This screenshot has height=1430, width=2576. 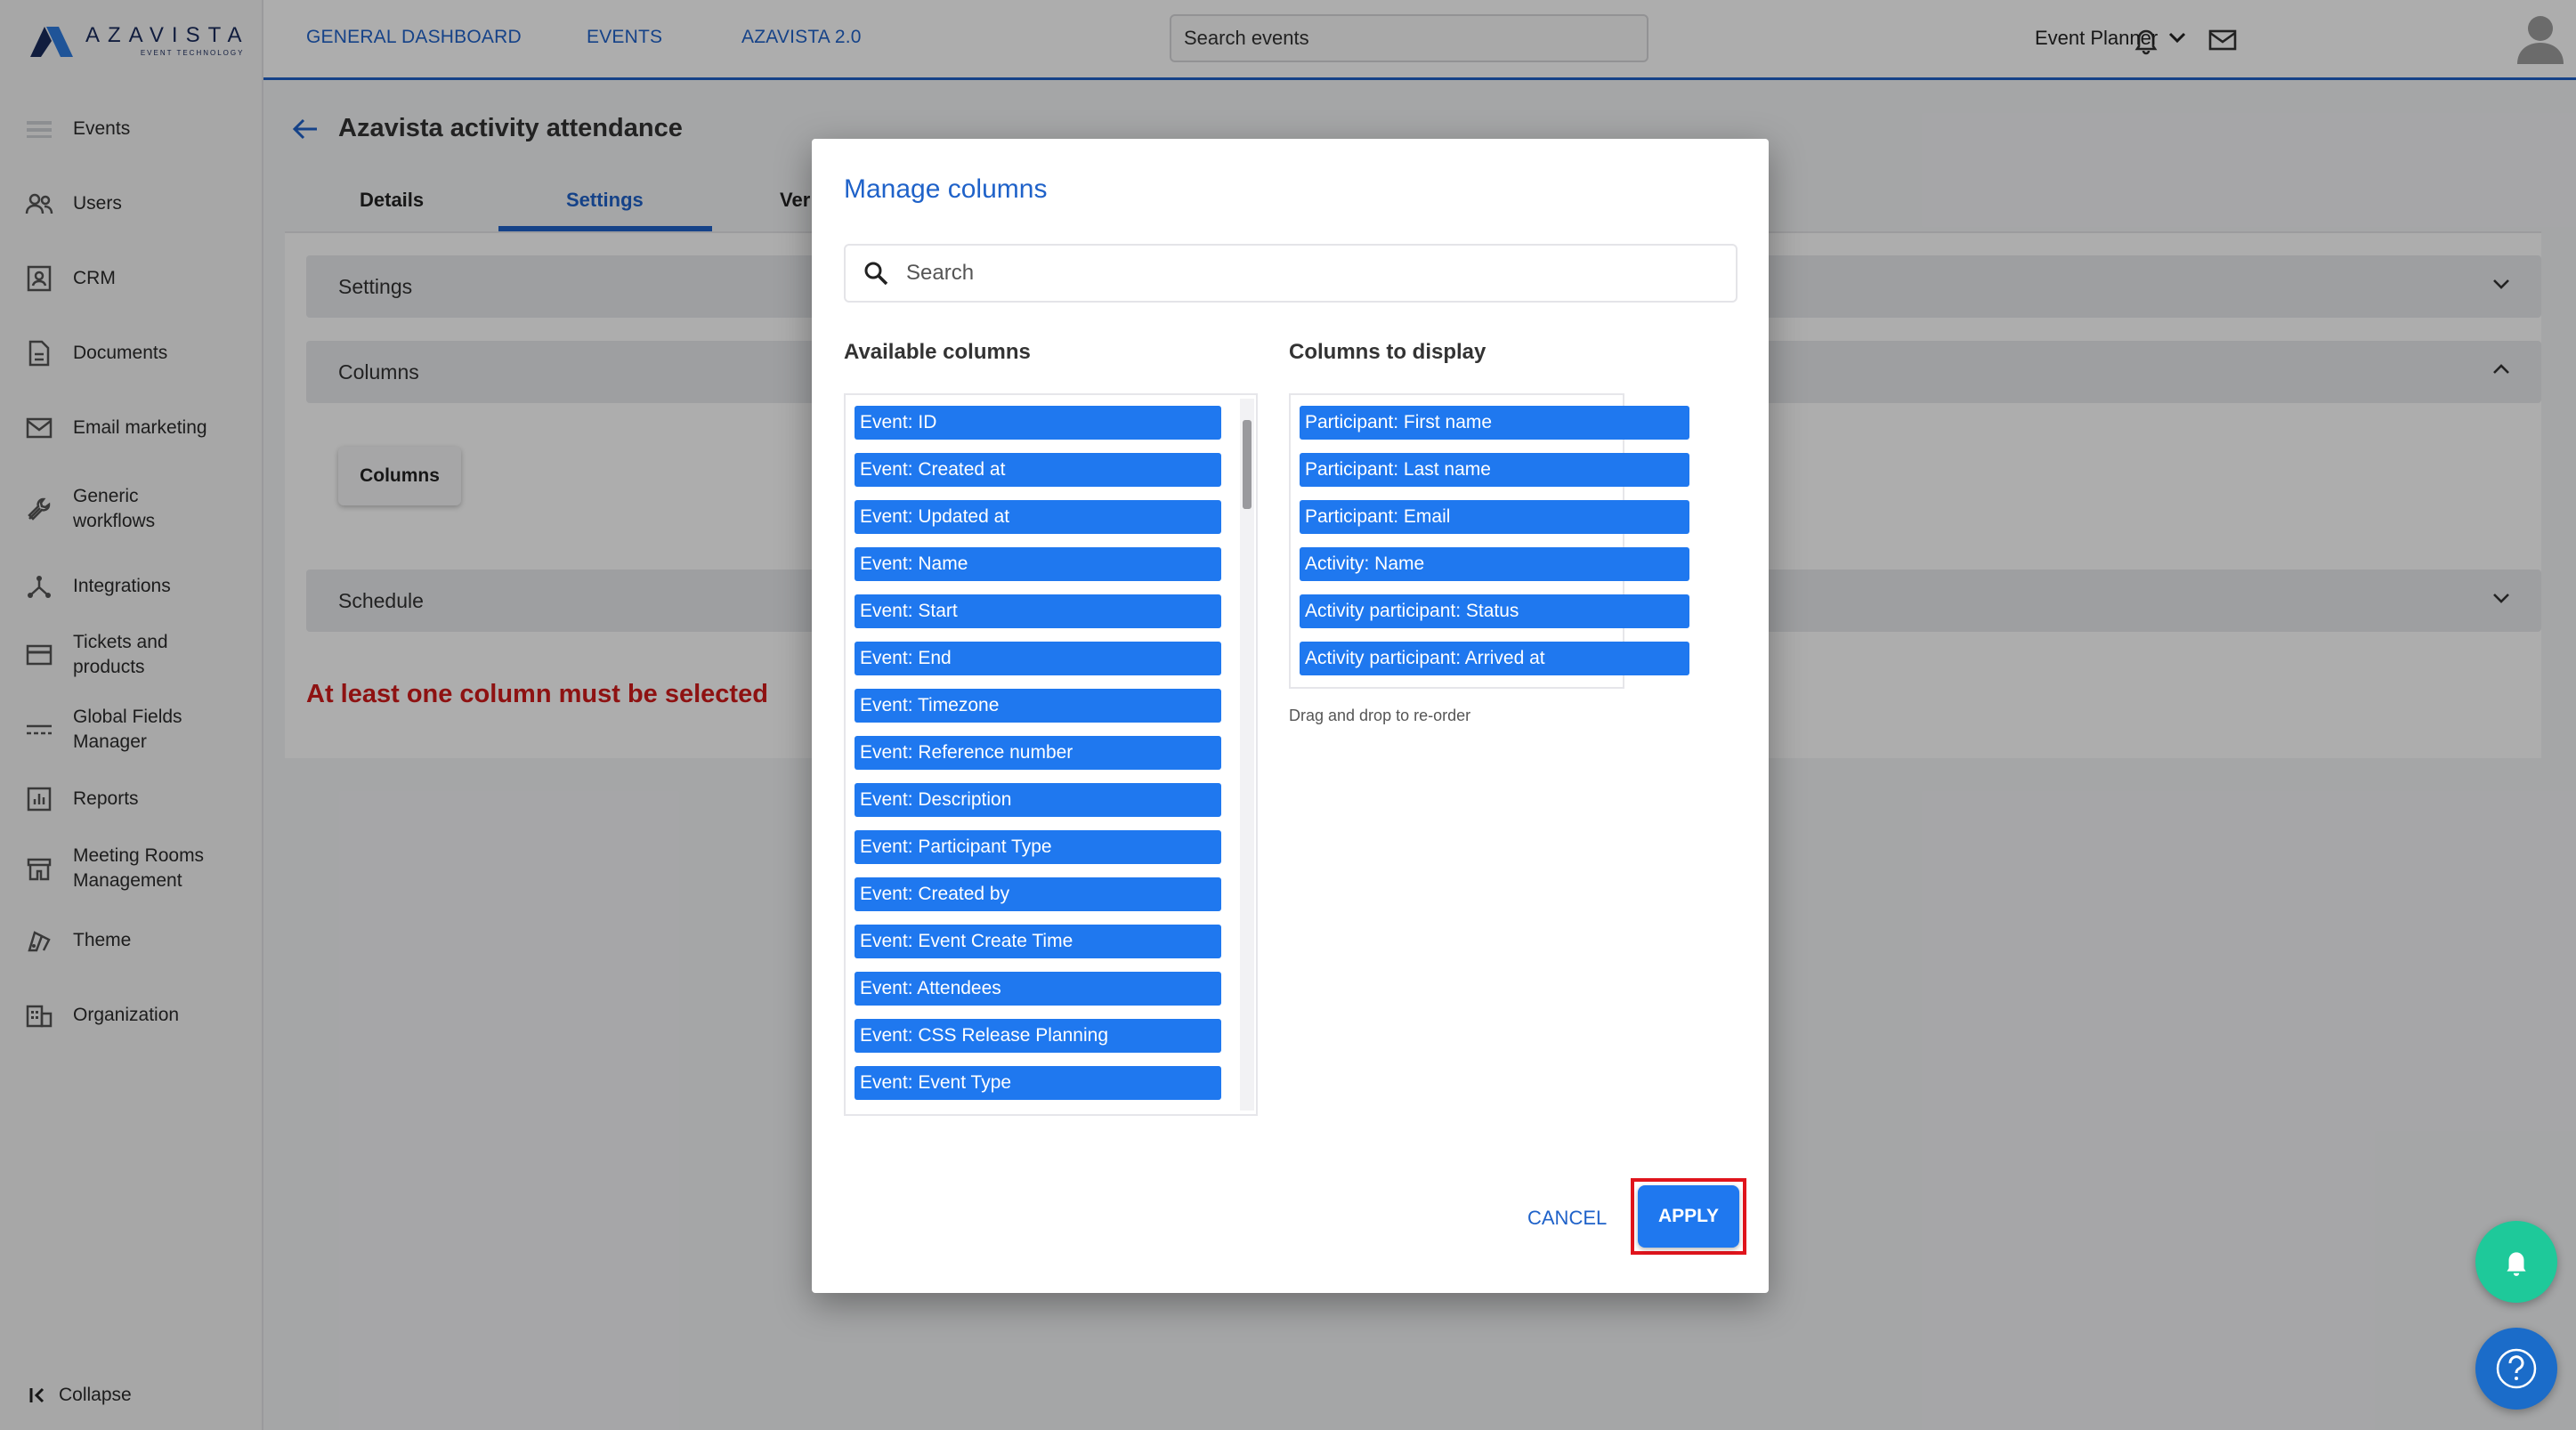 What do you see at coordinates (1495, 470) in the screenshot?
I see `display-column-chip: Participant: Last name` at bounding box center [1495, 470].